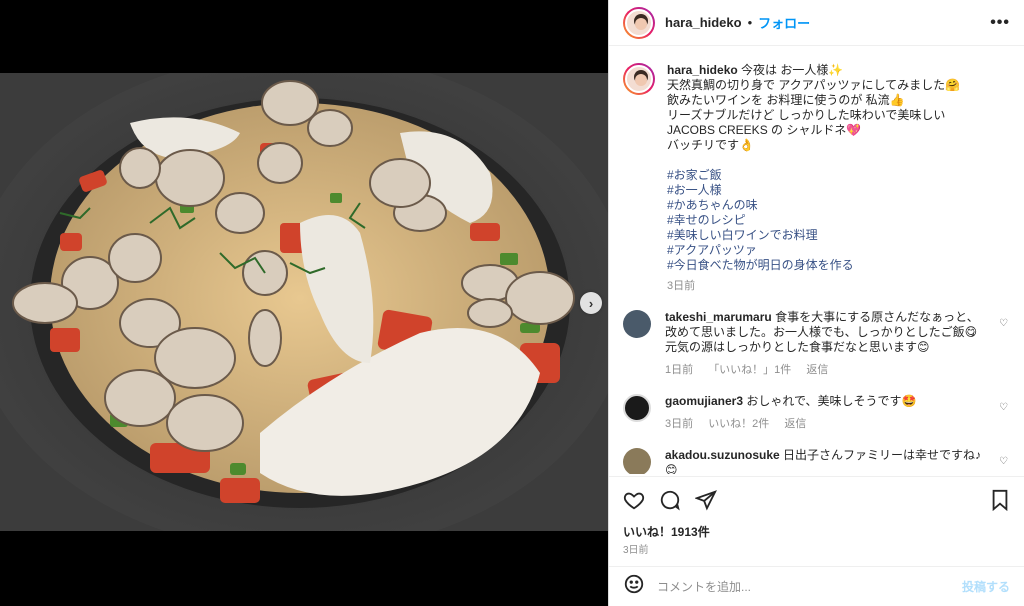 This screenshot has height=606, width=1024. I want to click on comment-meta: 3日前 いいね！2件 返信, so click(826, 424).